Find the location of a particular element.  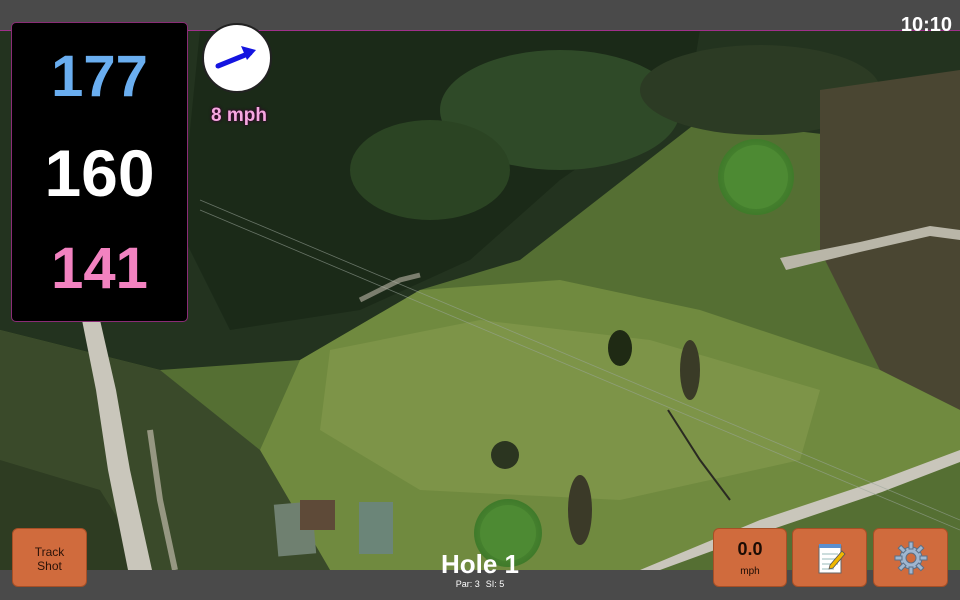

hole-info: Hole 1 Par: 3 SI: 5 is located at coordinates (480, 569).